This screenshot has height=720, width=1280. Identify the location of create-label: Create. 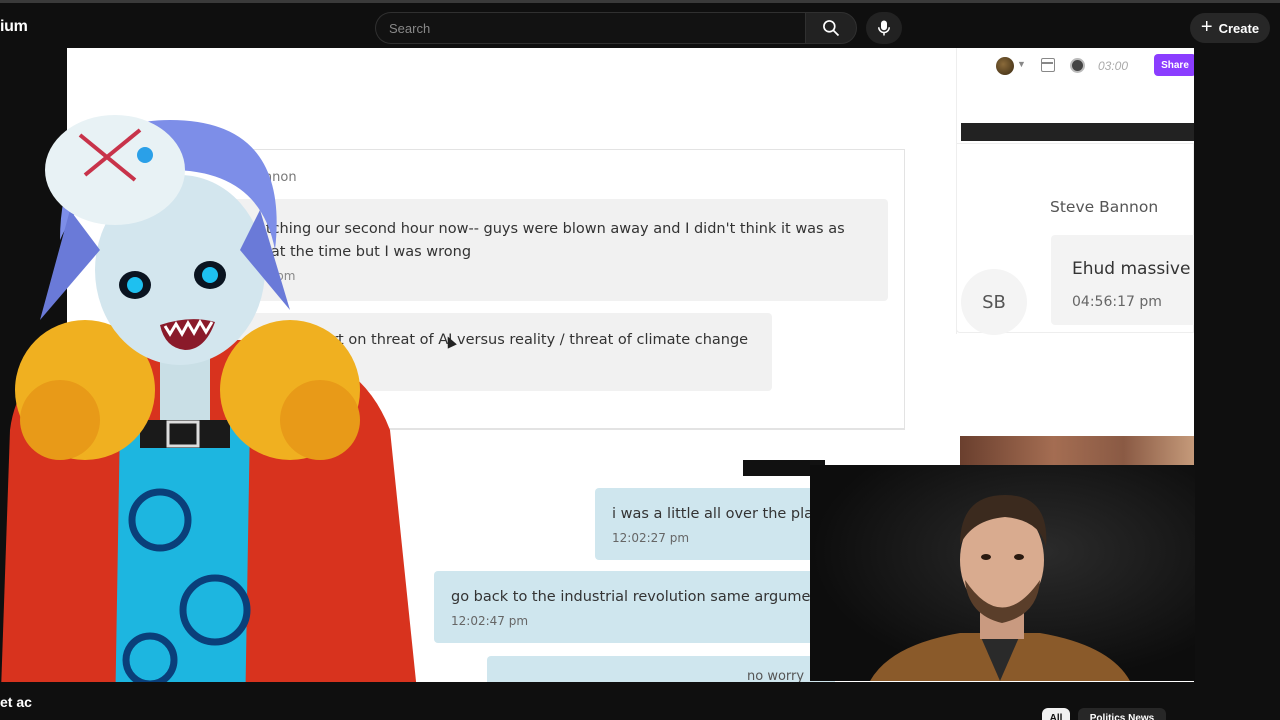
(1239, 28).